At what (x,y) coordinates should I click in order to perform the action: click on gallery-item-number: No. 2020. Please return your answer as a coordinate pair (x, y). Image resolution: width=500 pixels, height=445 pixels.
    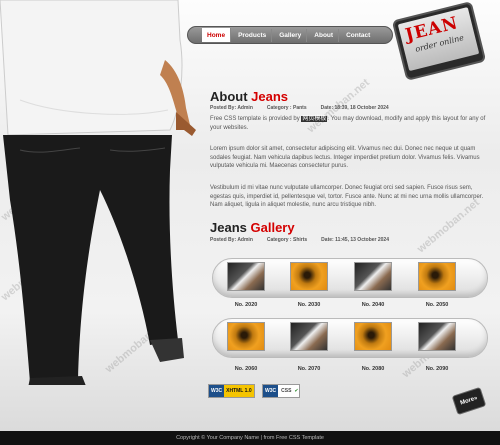
    Looking at the image, I should click on (246, 305).